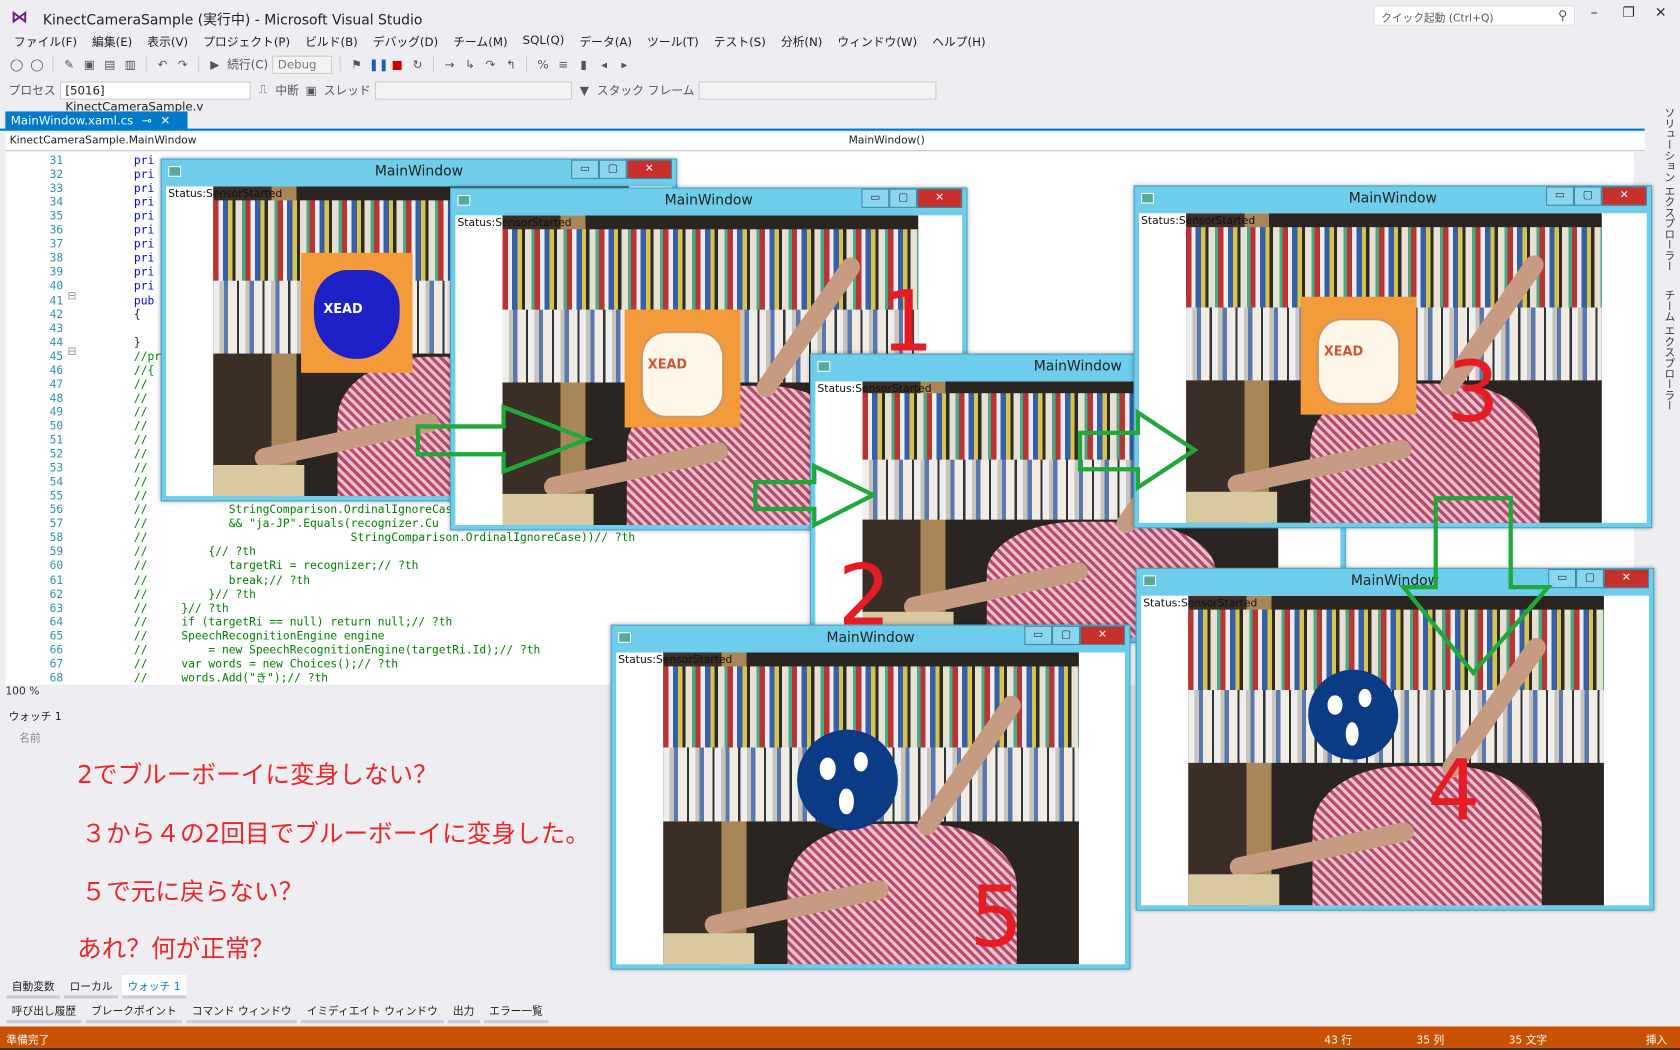 The width and height of the screenshot is (1680, 1050). Describe the element at coordinates (263, 90) in the screenshot. I see `suspend-icon: ⎍` at that location.